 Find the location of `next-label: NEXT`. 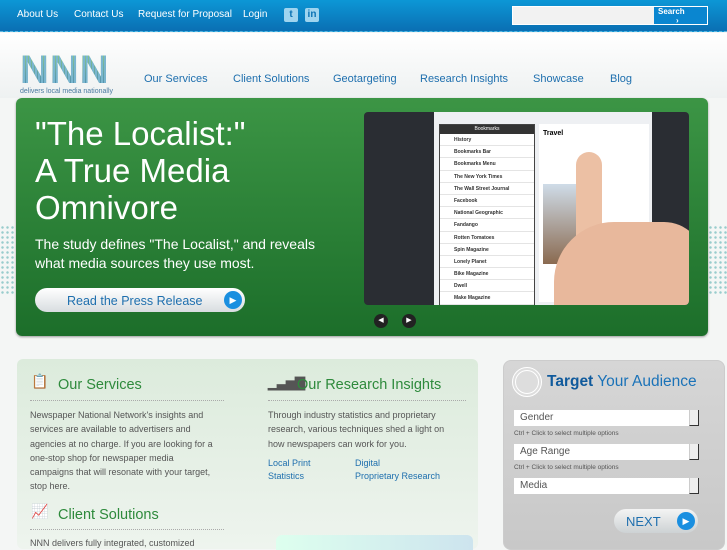

next-label: NEXT is located at coordinates (643, 521).